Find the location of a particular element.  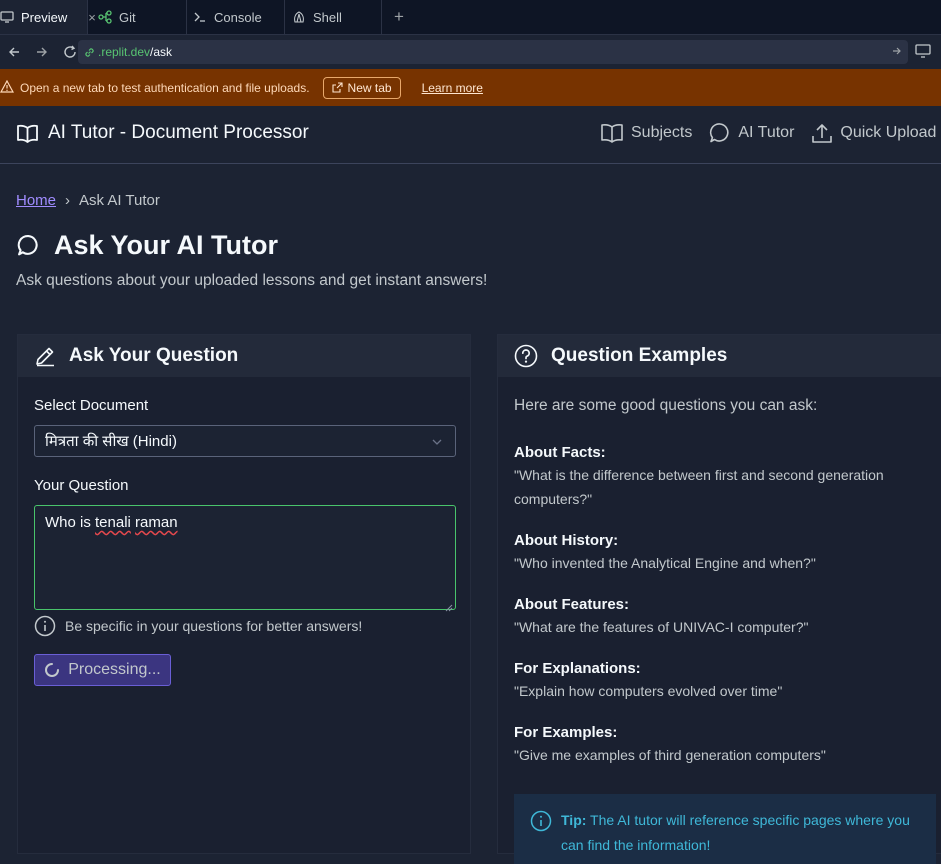

example-title: For Examples: is located at coordinates (566, 732).